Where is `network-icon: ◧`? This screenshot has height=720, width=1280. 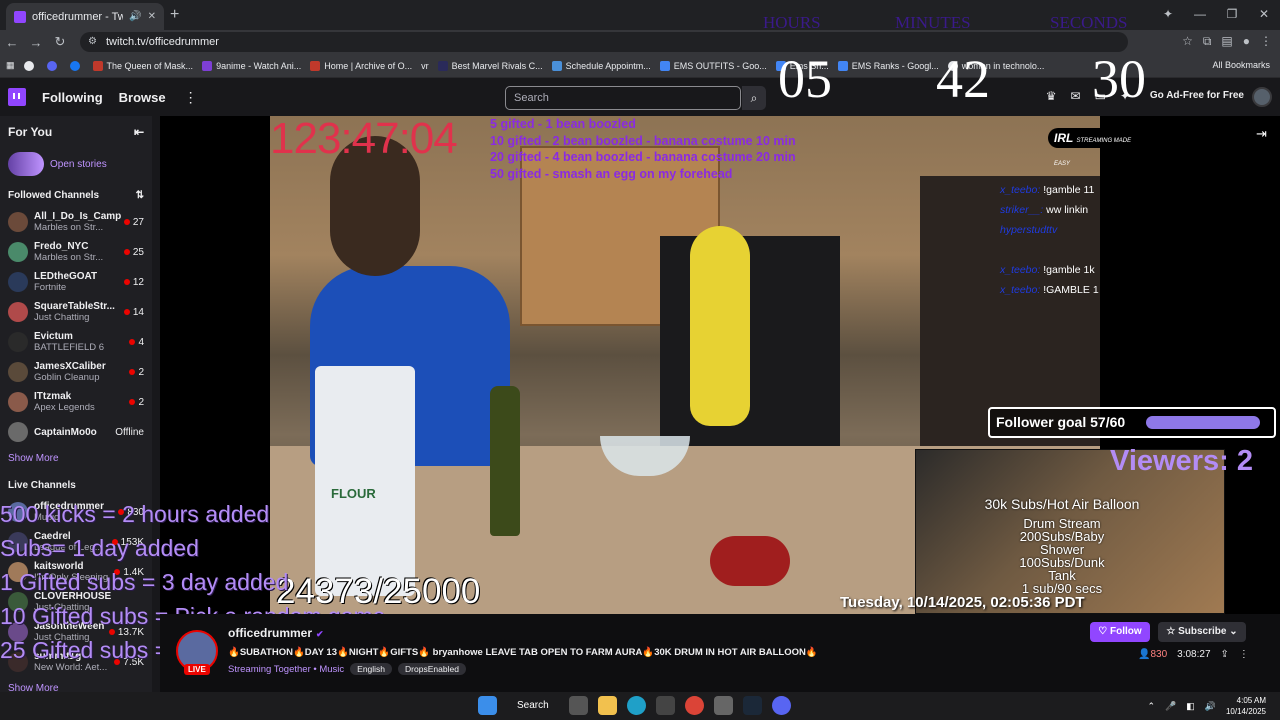
network-icon: ◧ is located at coordinates (1190, 706).